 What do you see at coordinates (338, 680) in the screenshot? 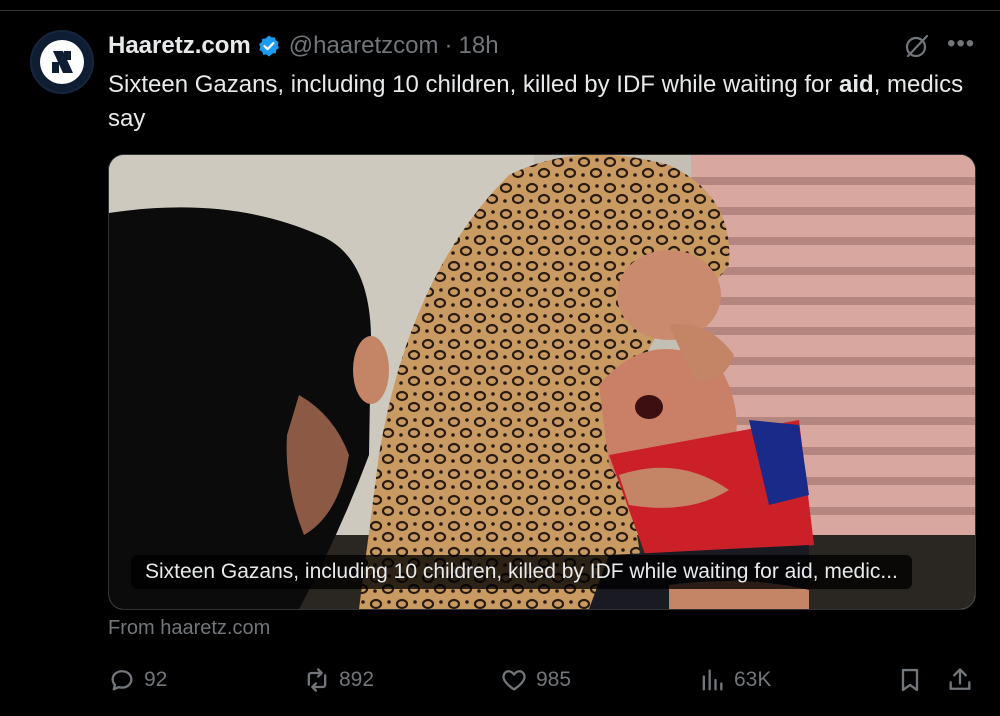
I see `repost-button: 892` at bounding box center [338, 680].